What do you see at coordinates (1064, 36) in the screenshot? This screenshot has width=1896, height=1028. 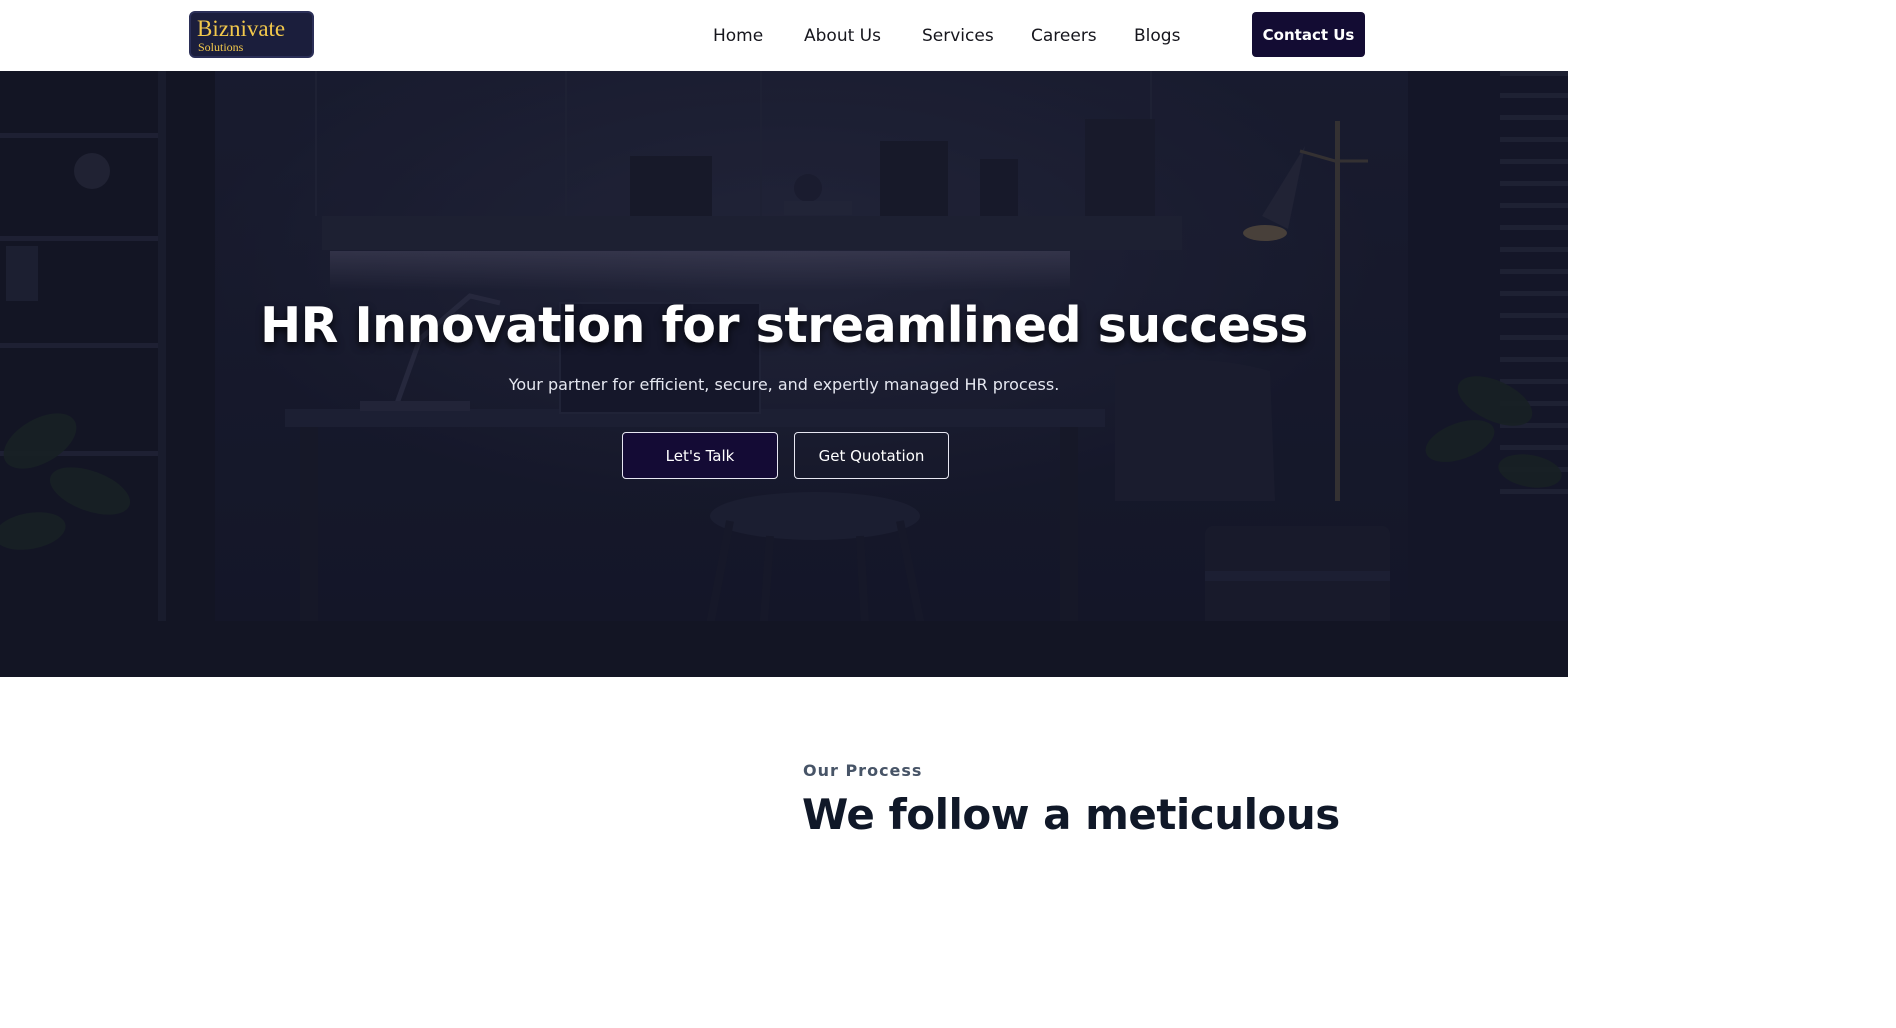 I see `nav-careers: Careers` at bounding box center [1064, 36].